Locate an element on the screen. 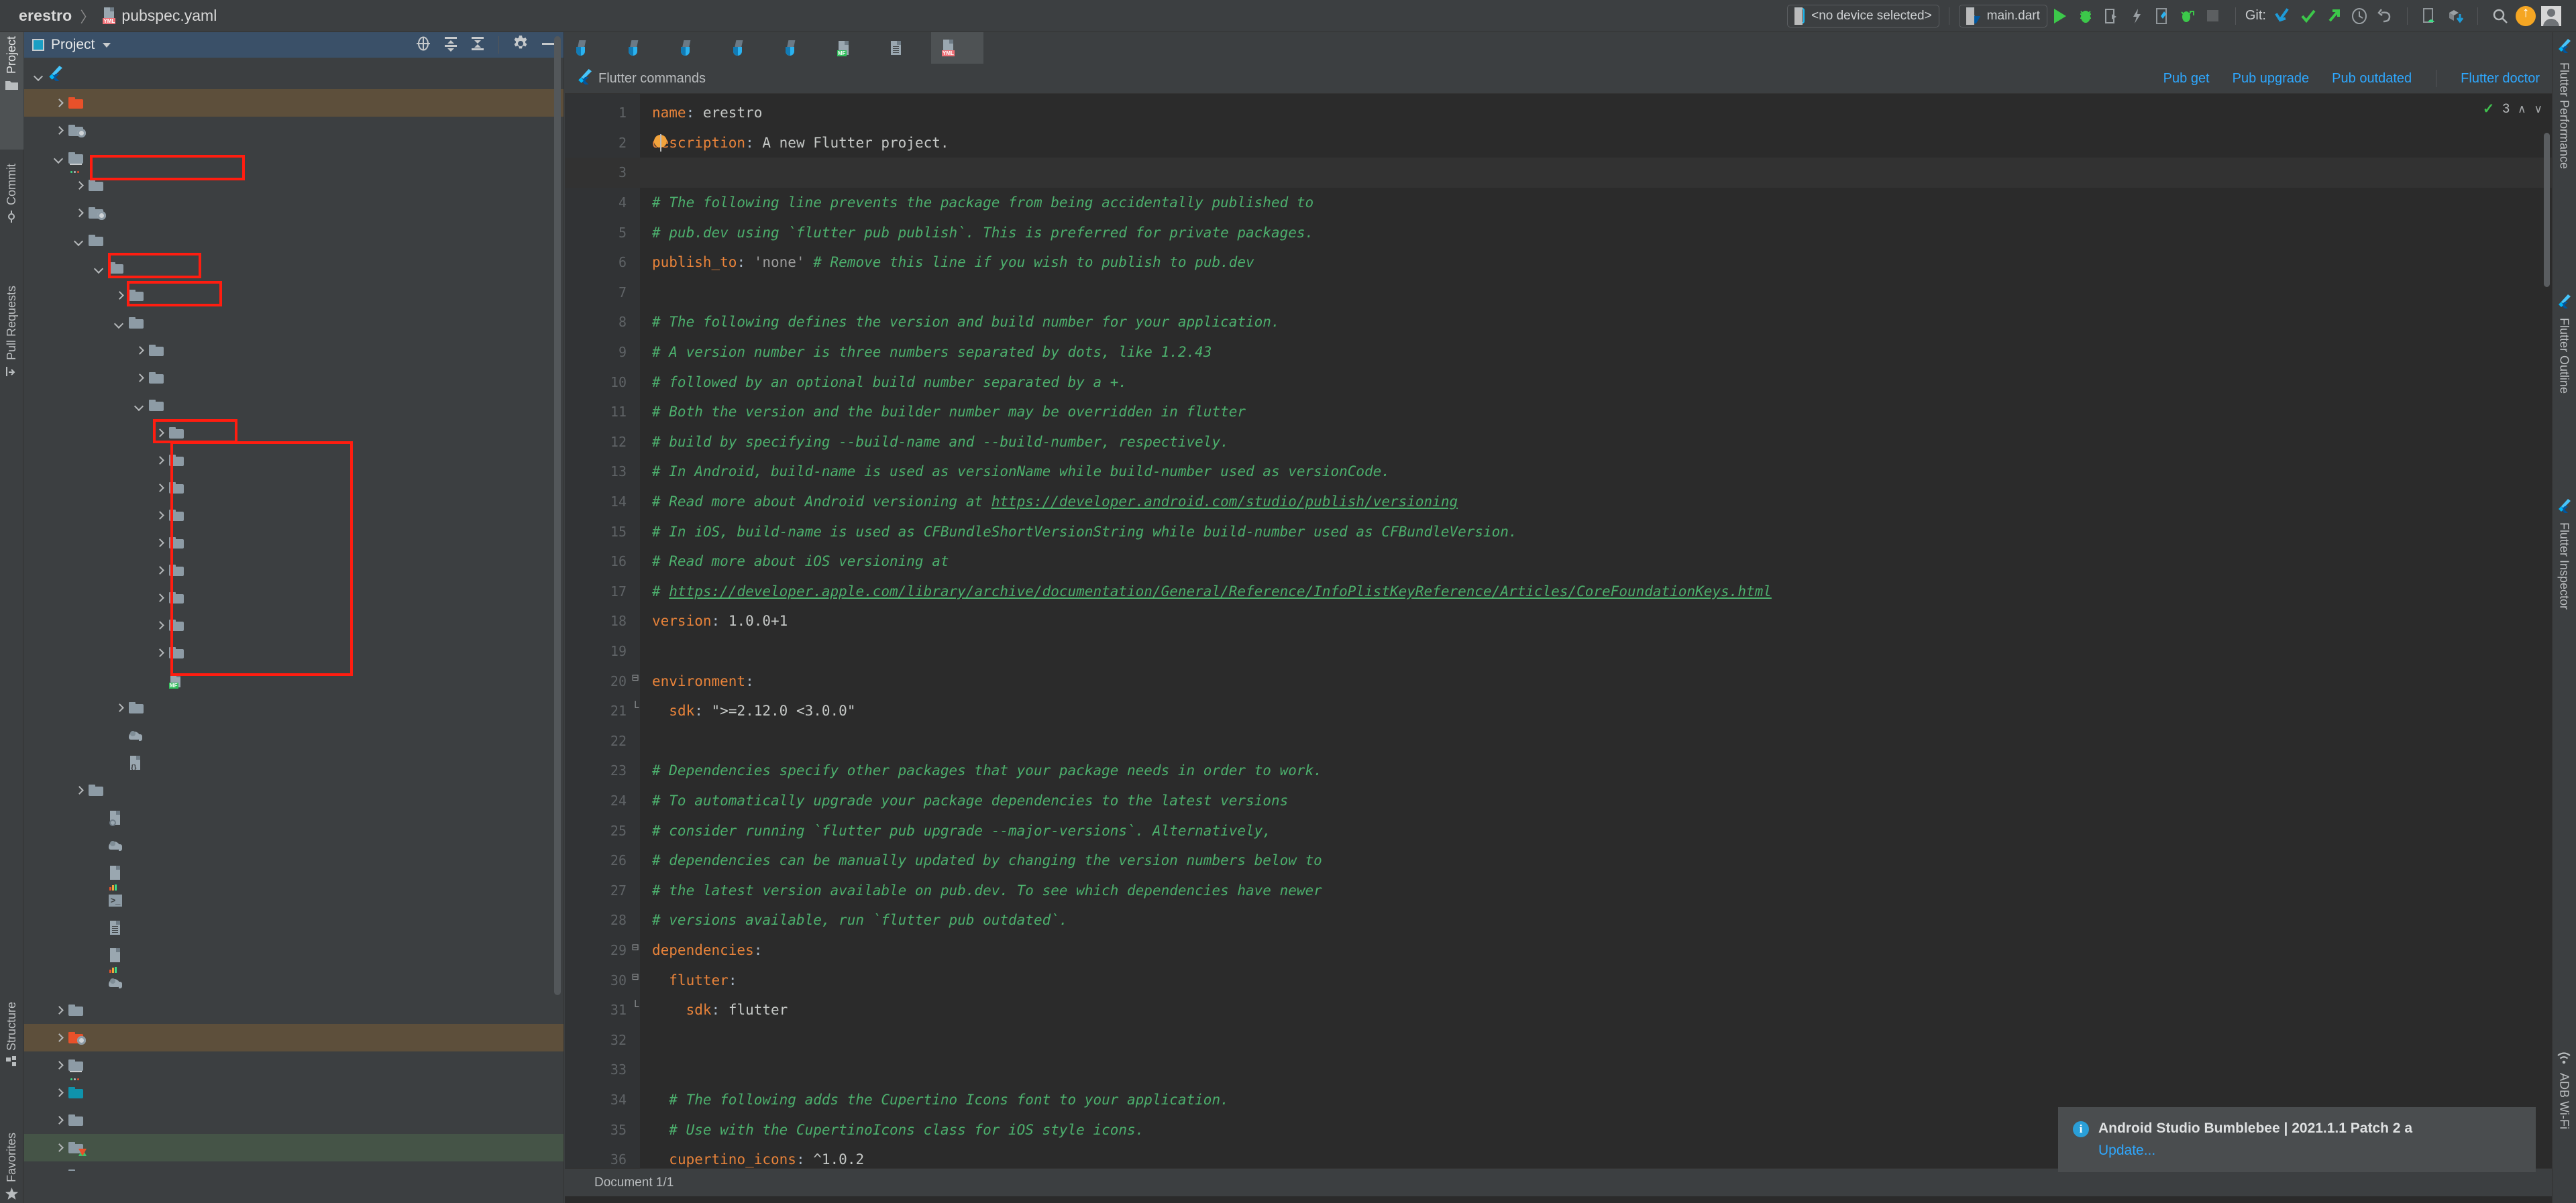  avatar-button is located at coordinates (2551, 16).